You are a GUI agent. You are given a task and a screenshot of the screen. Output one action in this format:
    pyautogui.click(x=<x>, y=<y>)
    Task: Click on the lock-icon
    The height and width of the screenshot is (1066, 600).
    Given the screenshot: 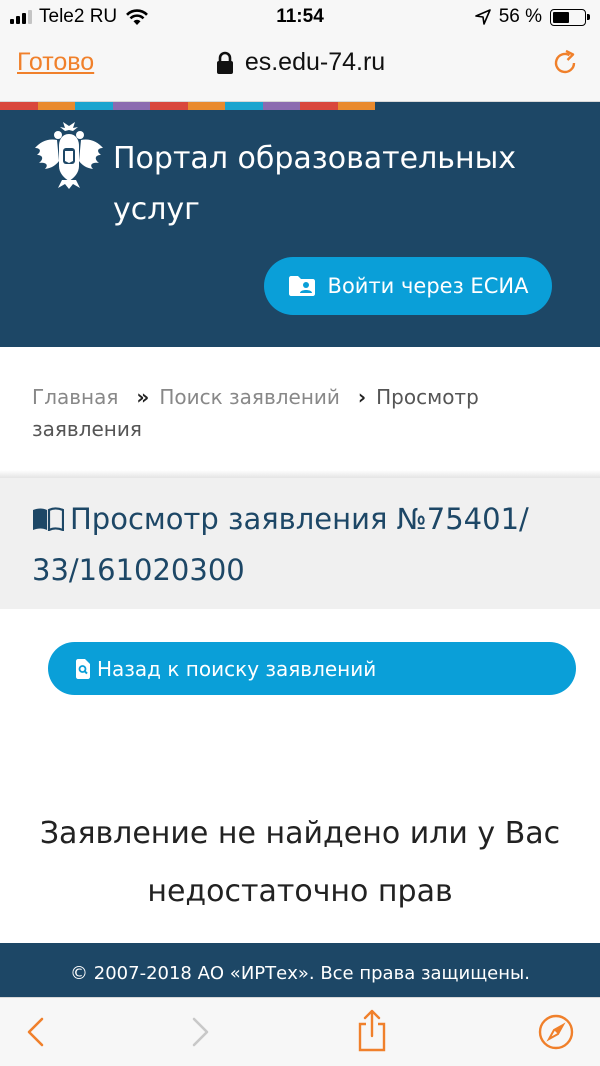 What is the action you would take?
    pyautogui.click(x=224, y=62)
    